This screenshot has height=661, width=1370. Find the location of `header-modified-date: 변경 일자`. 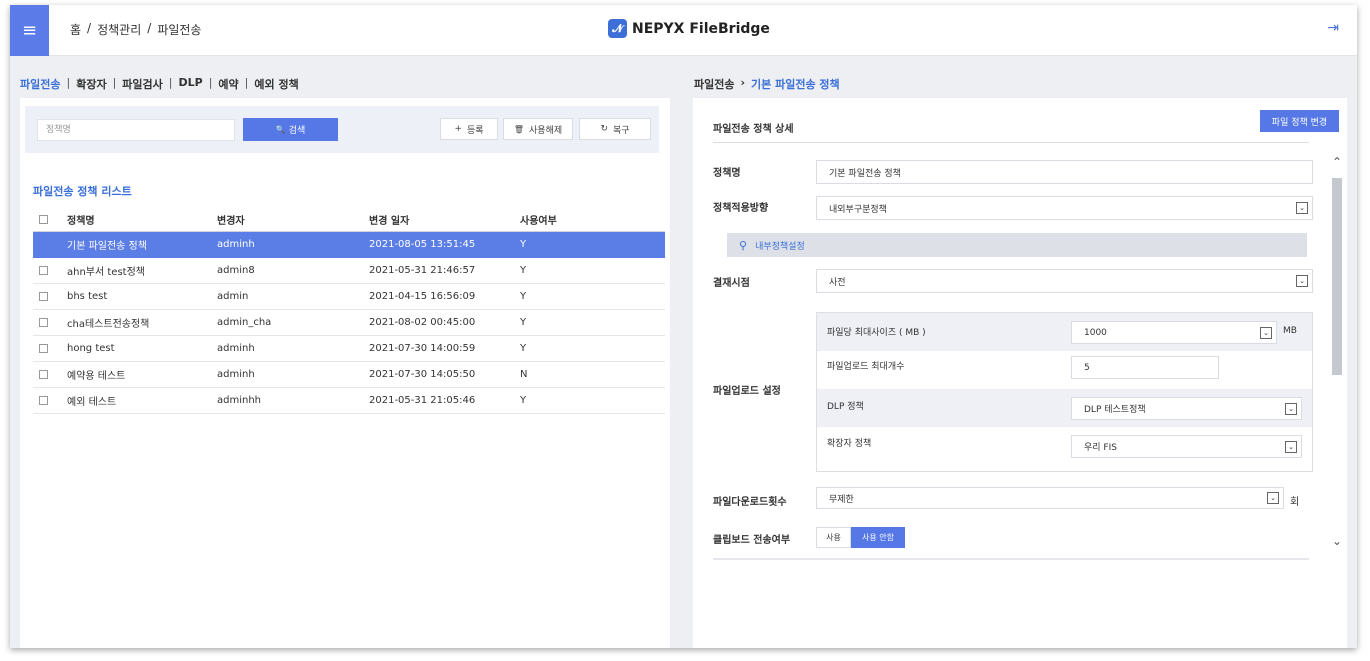

header-modified-date: 변경 일자 is located at coordinates (389, 219).